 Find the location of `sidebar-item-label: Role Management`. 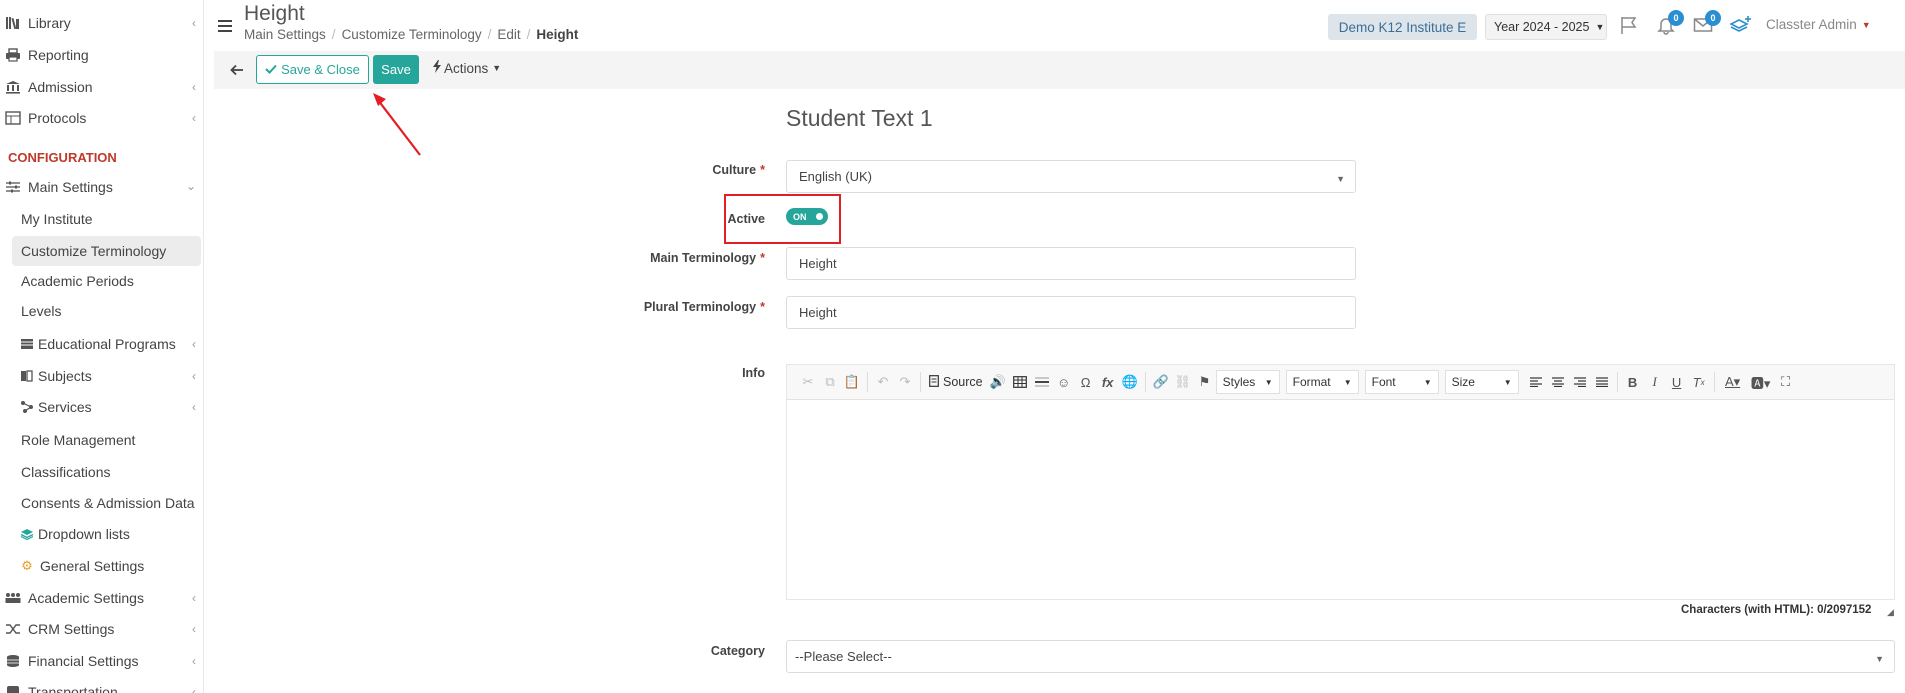

sidebar-item-label: Role Management is located at coordinates (78, 440).